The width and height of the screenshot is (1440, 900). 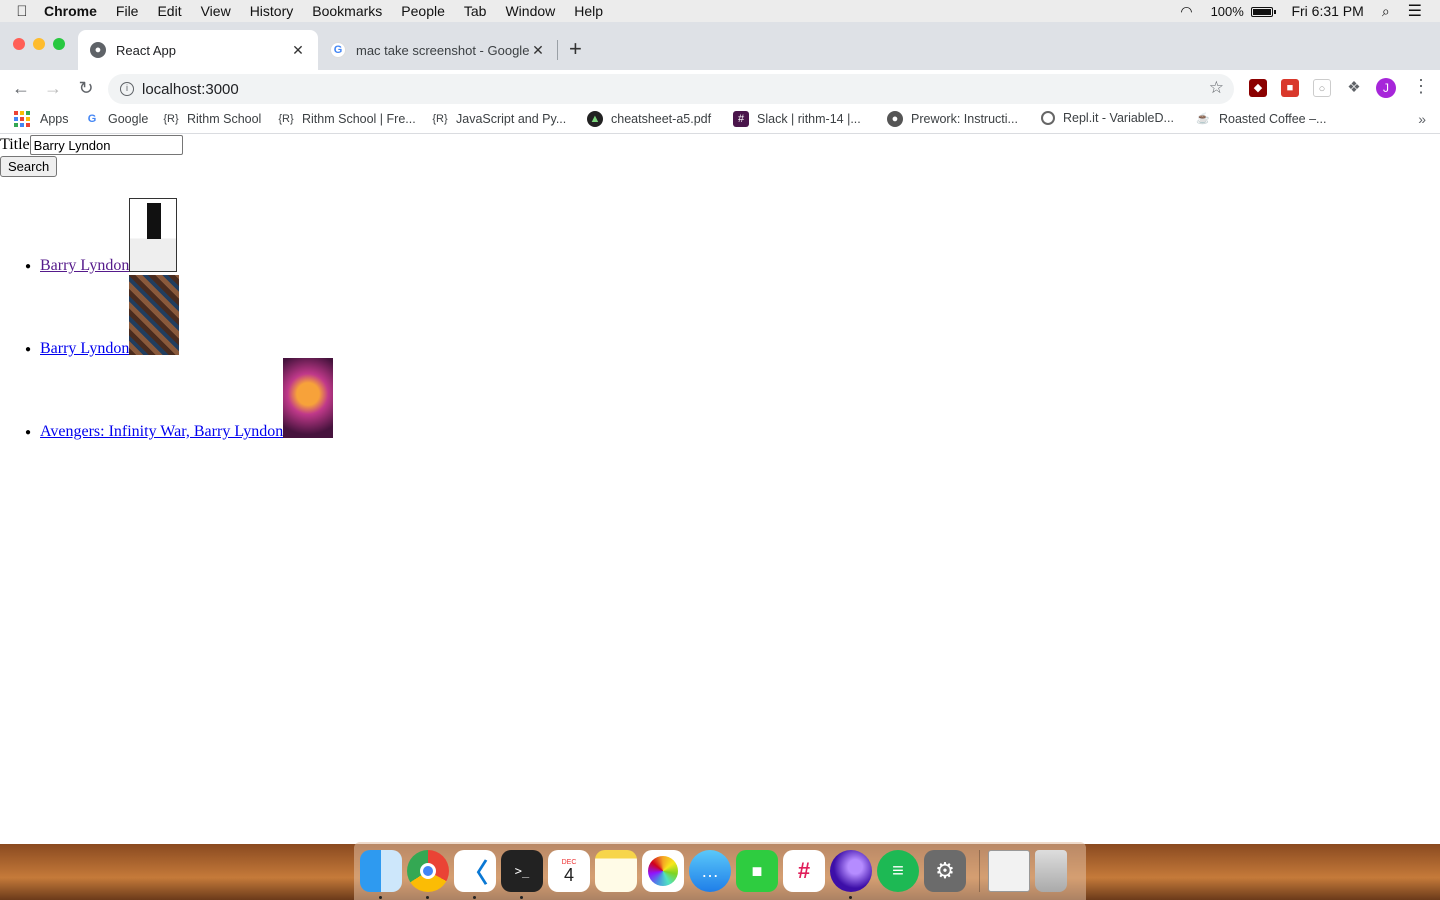 I want to click on reload-icon: ↻, so click(x=86, y=88).